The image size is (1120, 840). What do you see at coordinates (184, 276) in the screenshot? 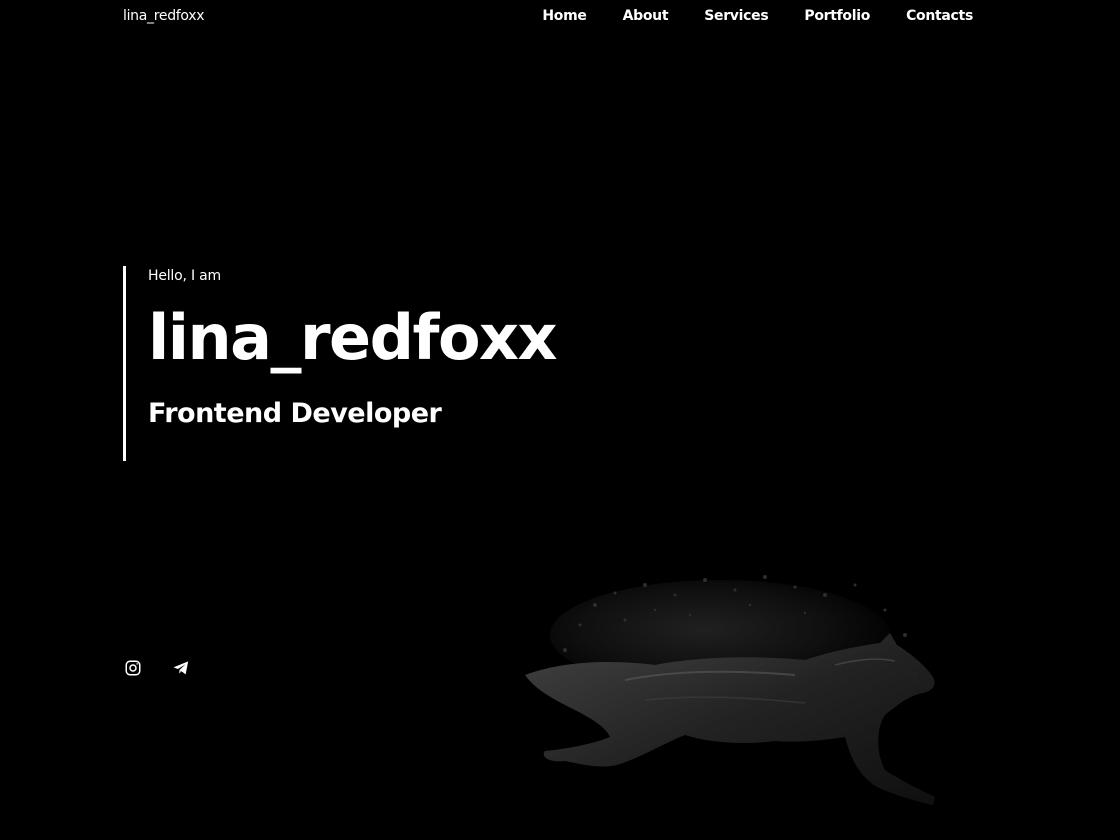
I see `hero-greeting: Hello, I am` at bounding box center [184, 276].